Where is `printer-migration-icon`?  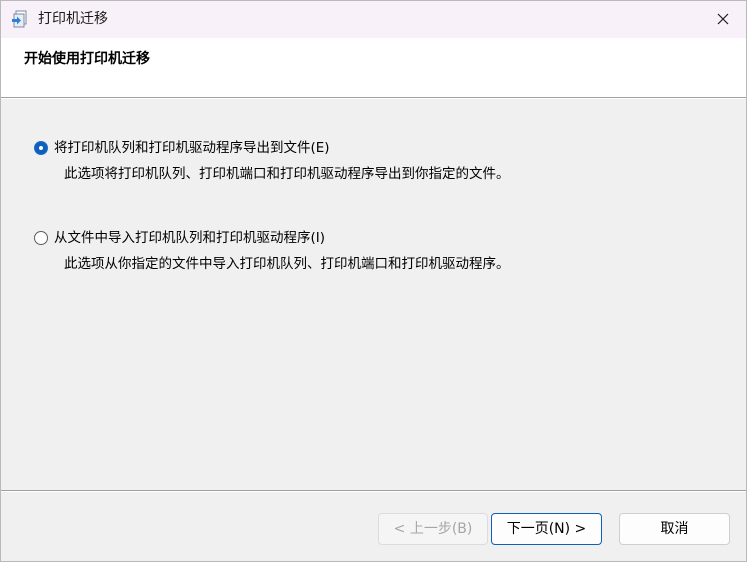
printer-migration-icon is located at coordinates (20, 19).